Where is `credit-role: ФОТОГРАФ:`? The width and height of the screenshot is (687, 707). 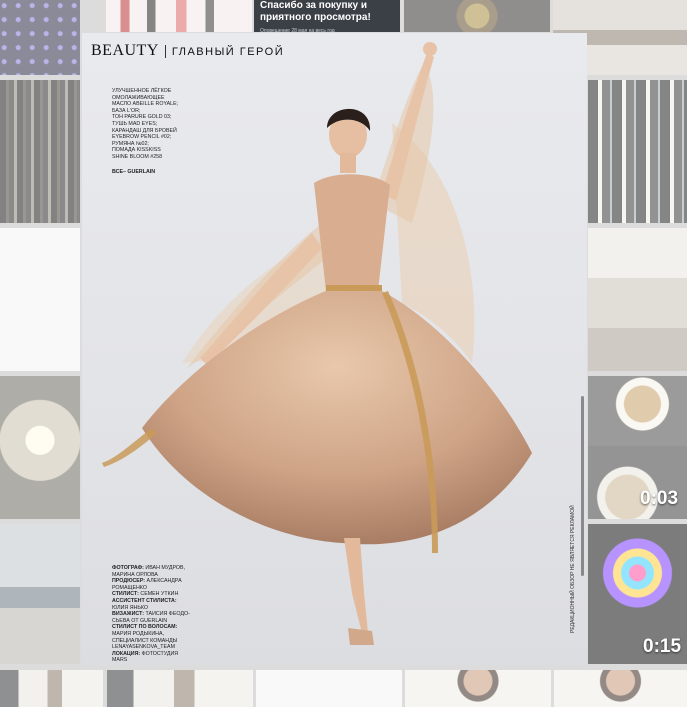 credit-role: ФОТОГРАФ: is located at coordinates (128, 568).